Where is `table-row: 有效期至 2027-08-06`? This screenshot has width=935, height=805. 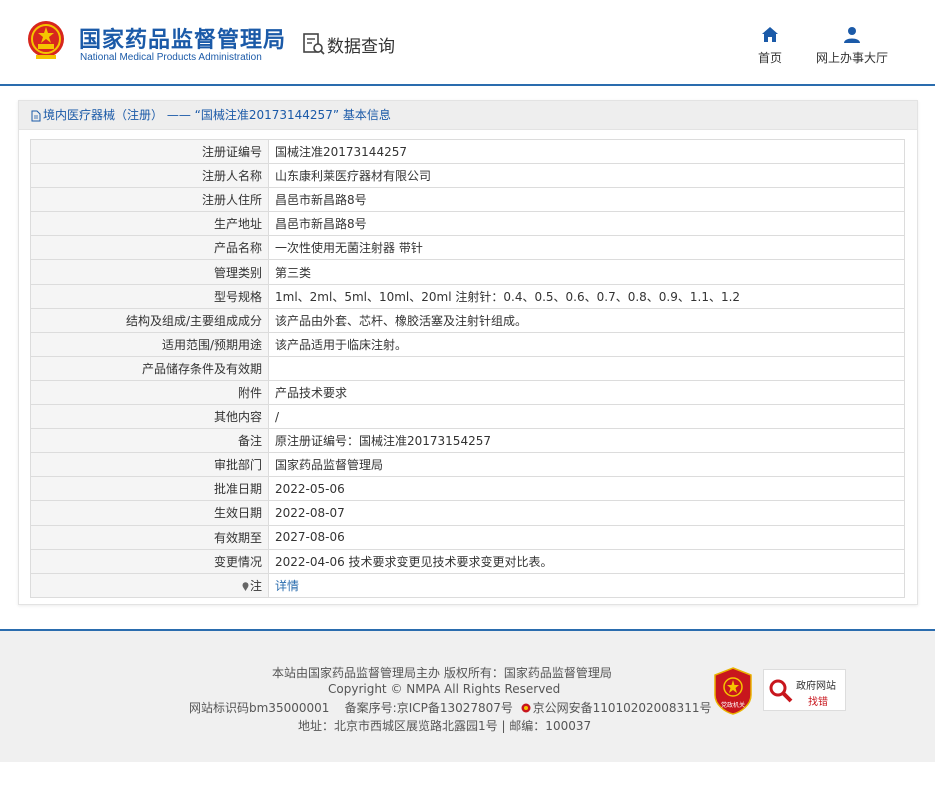 table-row: 有效期至 2027-08-06 is located at coordinates (467, 537).